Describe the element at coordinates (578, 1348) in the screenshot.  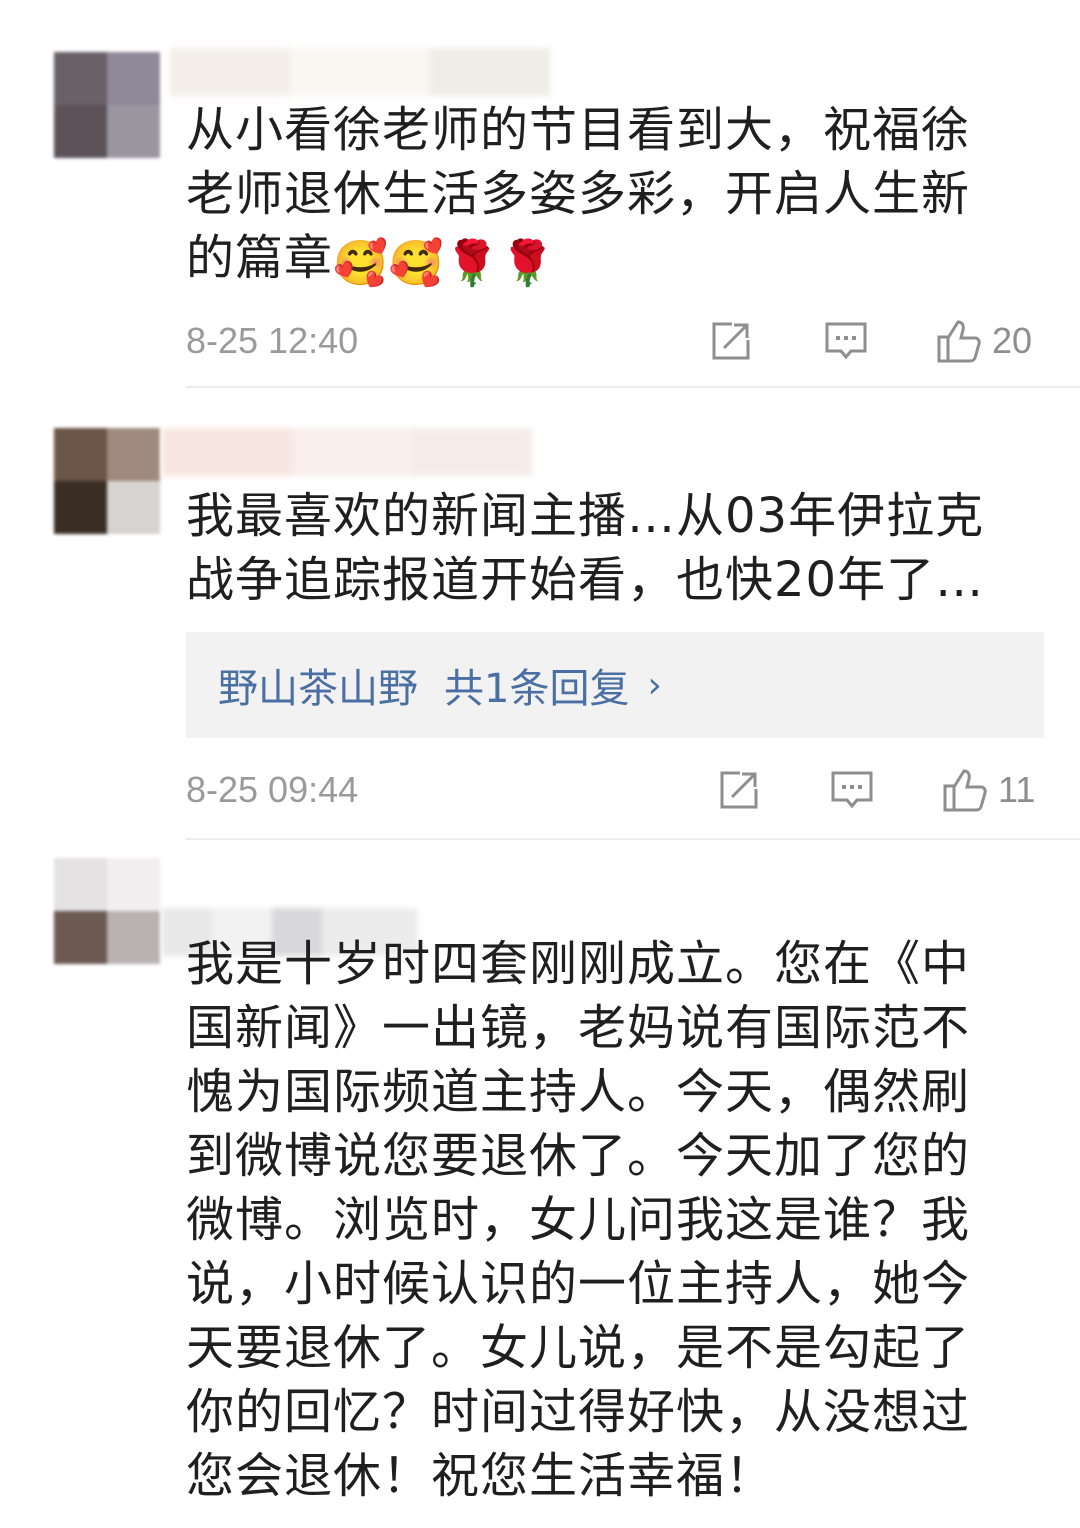
I see `comment-line: 天要退休了。女儿说，是不是勾起了` at that location.